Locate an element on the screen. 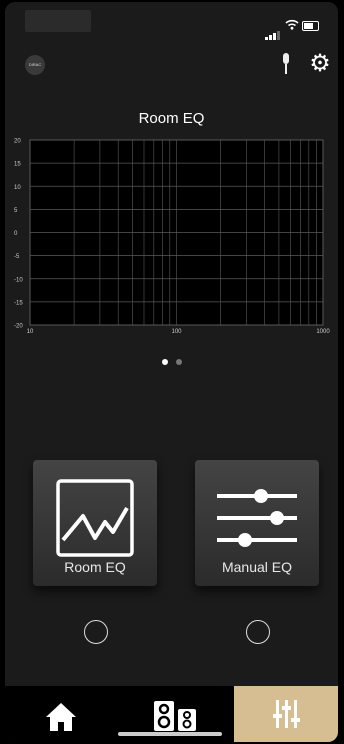  brand-logo: DIRAC is located at coordinates (35, 65).